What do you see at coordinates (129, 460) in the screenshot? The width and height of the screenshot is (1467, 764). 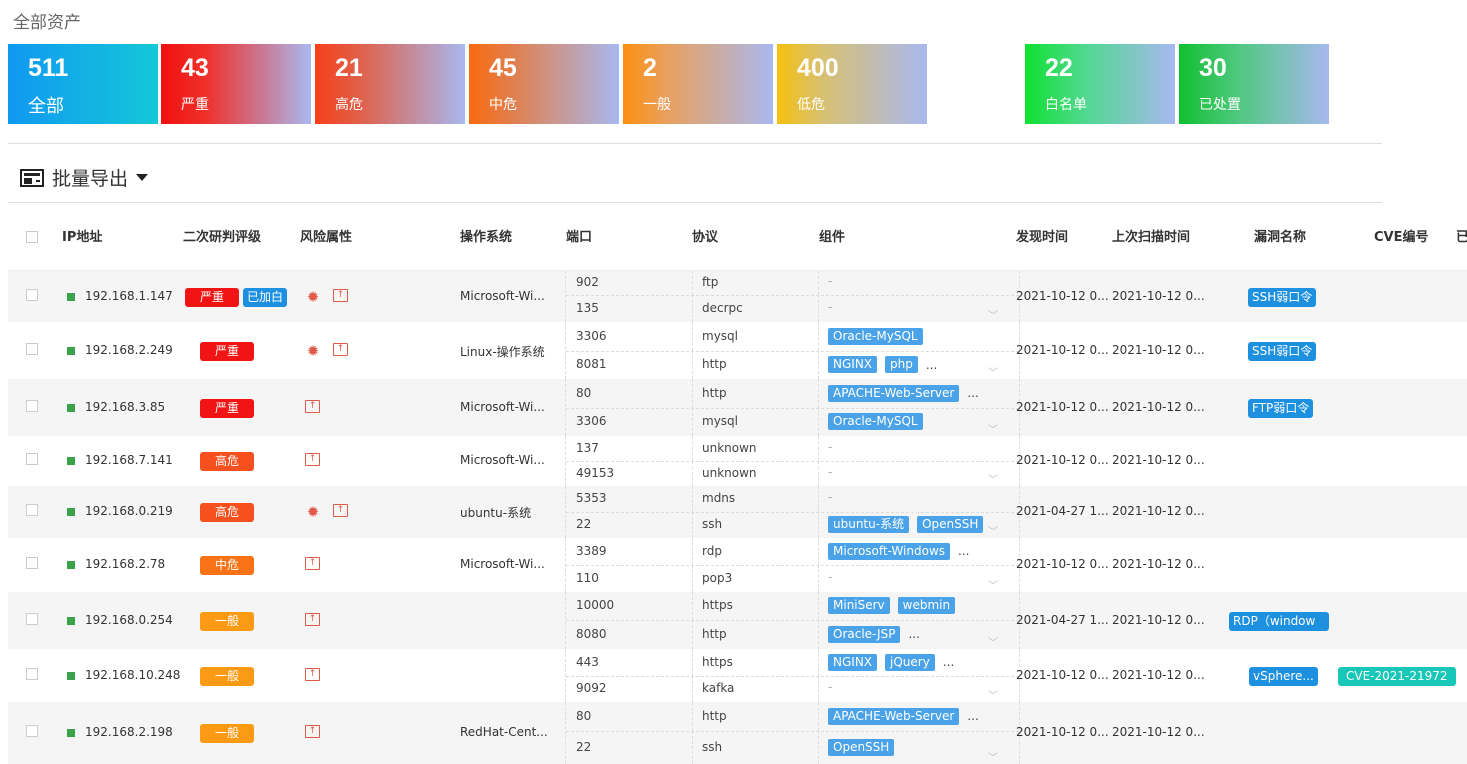 I see `ip-address: 192.168.7.141` at bounding box center [129, 460].